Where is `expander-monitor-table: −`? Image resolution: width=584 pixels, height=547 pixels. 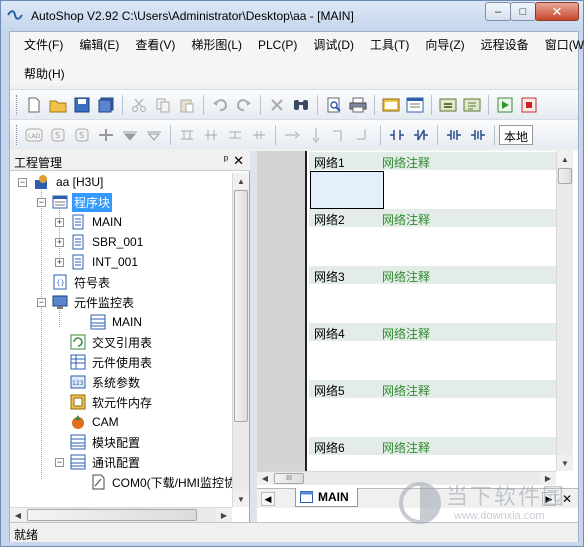 expander-monitor-table: − is located at coordinates (41, 302).